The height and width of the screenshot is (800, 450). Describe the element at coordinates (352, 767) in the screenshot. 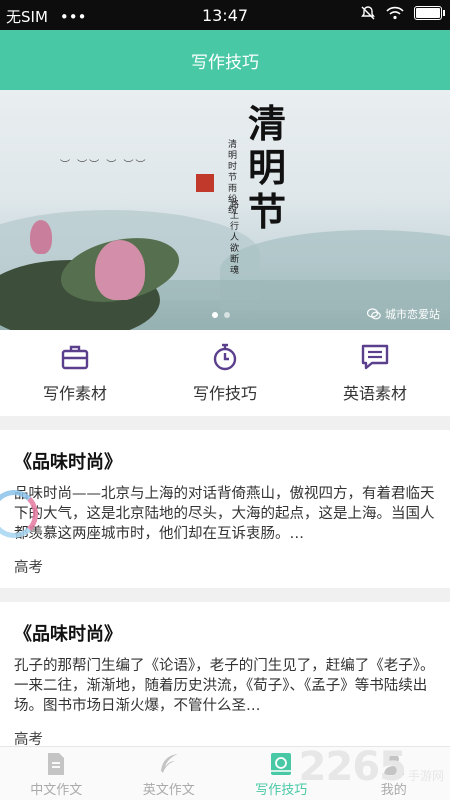

I see `brand-watermark-number: 2265` at that location.